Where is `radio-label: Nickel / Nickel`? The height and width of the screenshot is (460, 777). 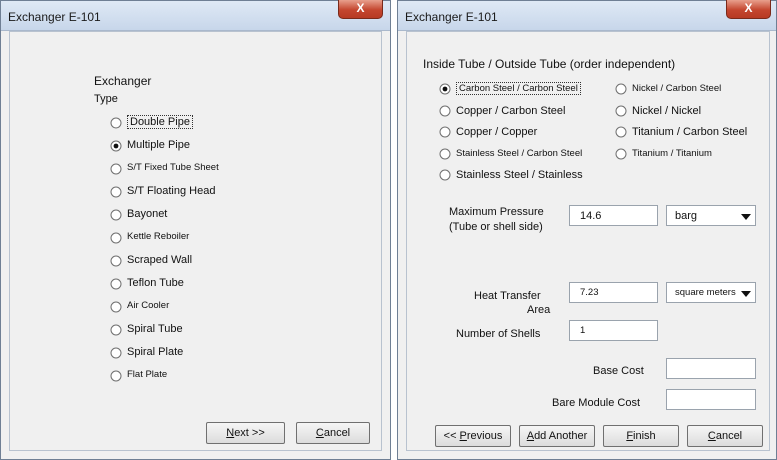 radio-label: Nickel / Nickel is located at coordinates (667, 110).